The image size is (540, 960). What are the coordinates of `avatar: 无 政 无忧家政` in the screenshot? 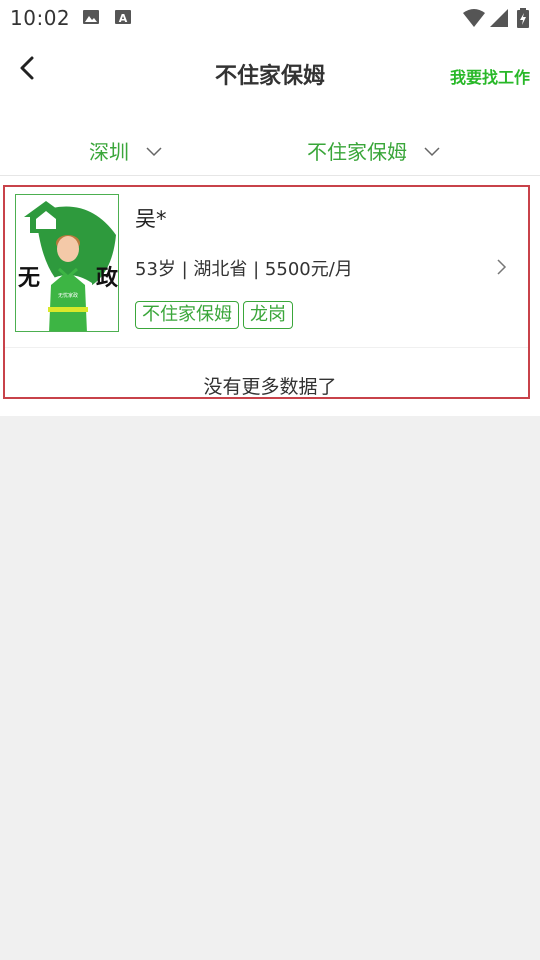 It's located at (67, 263).